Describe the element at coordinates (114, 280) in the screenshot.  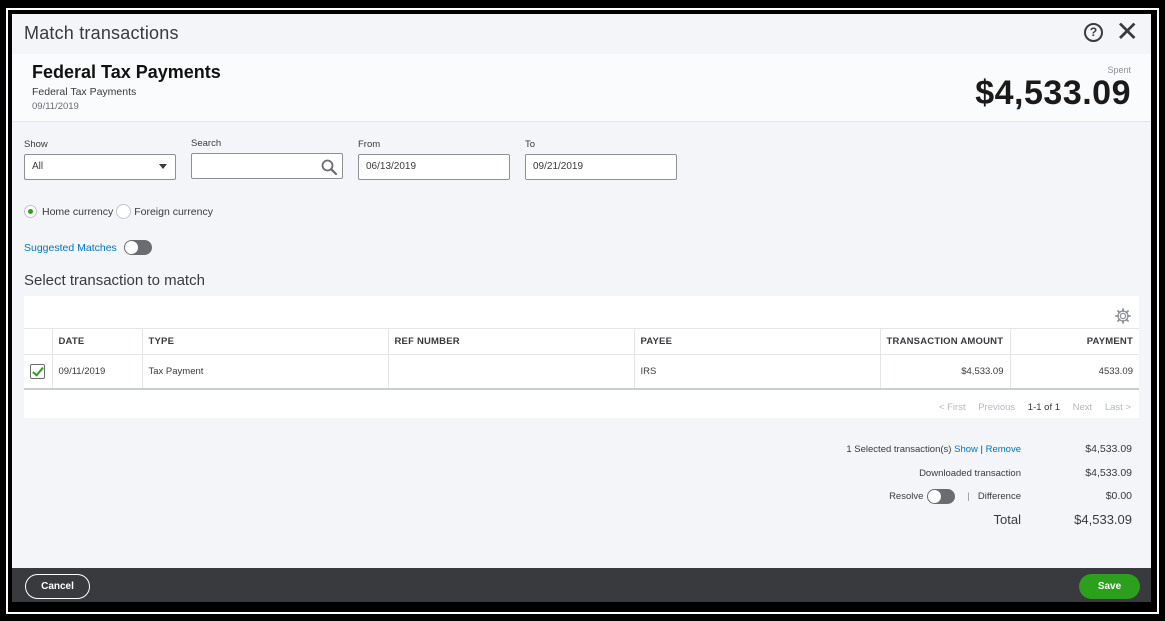
I see `section-title: Select transaction to match` at that location.